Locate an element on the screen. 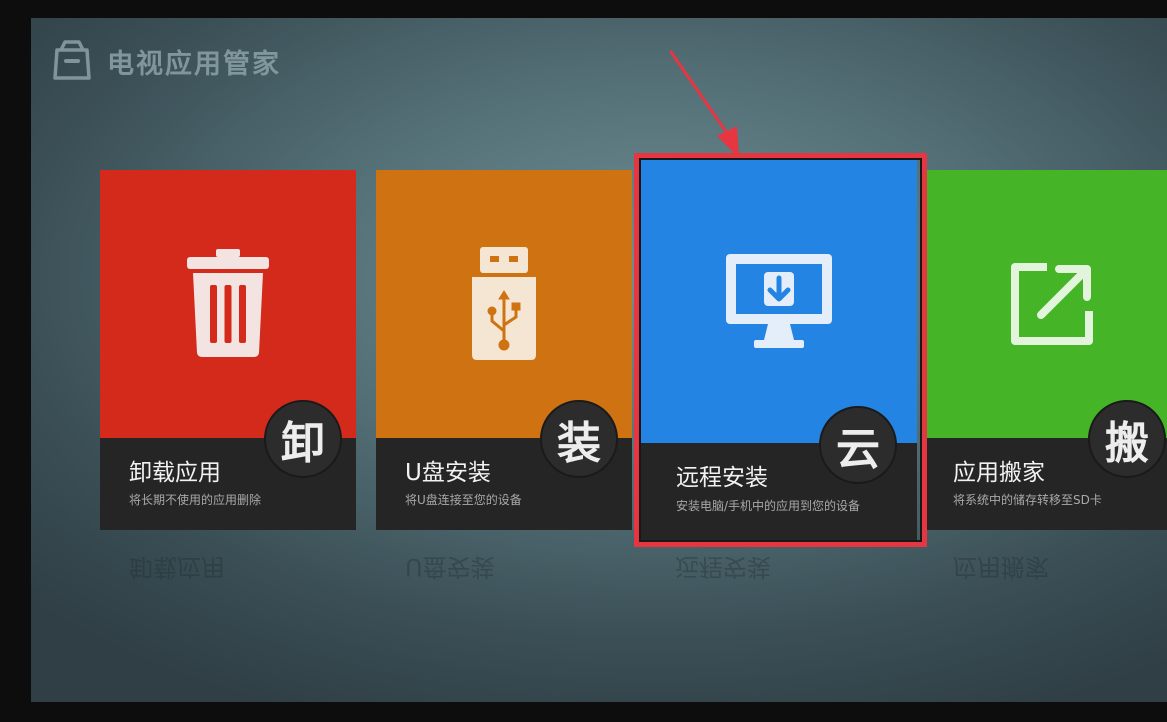 The image size is (1167, 722). tile-reflection: 应用搬家 is located at coordinates (1045, 584).